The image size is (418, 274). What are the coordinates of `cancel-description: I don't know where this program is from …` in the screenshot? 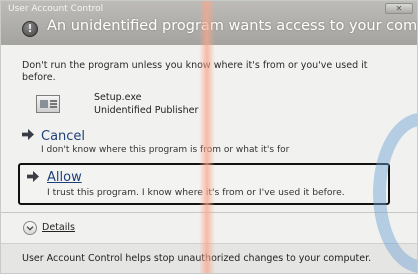 It's located at (165, 150).